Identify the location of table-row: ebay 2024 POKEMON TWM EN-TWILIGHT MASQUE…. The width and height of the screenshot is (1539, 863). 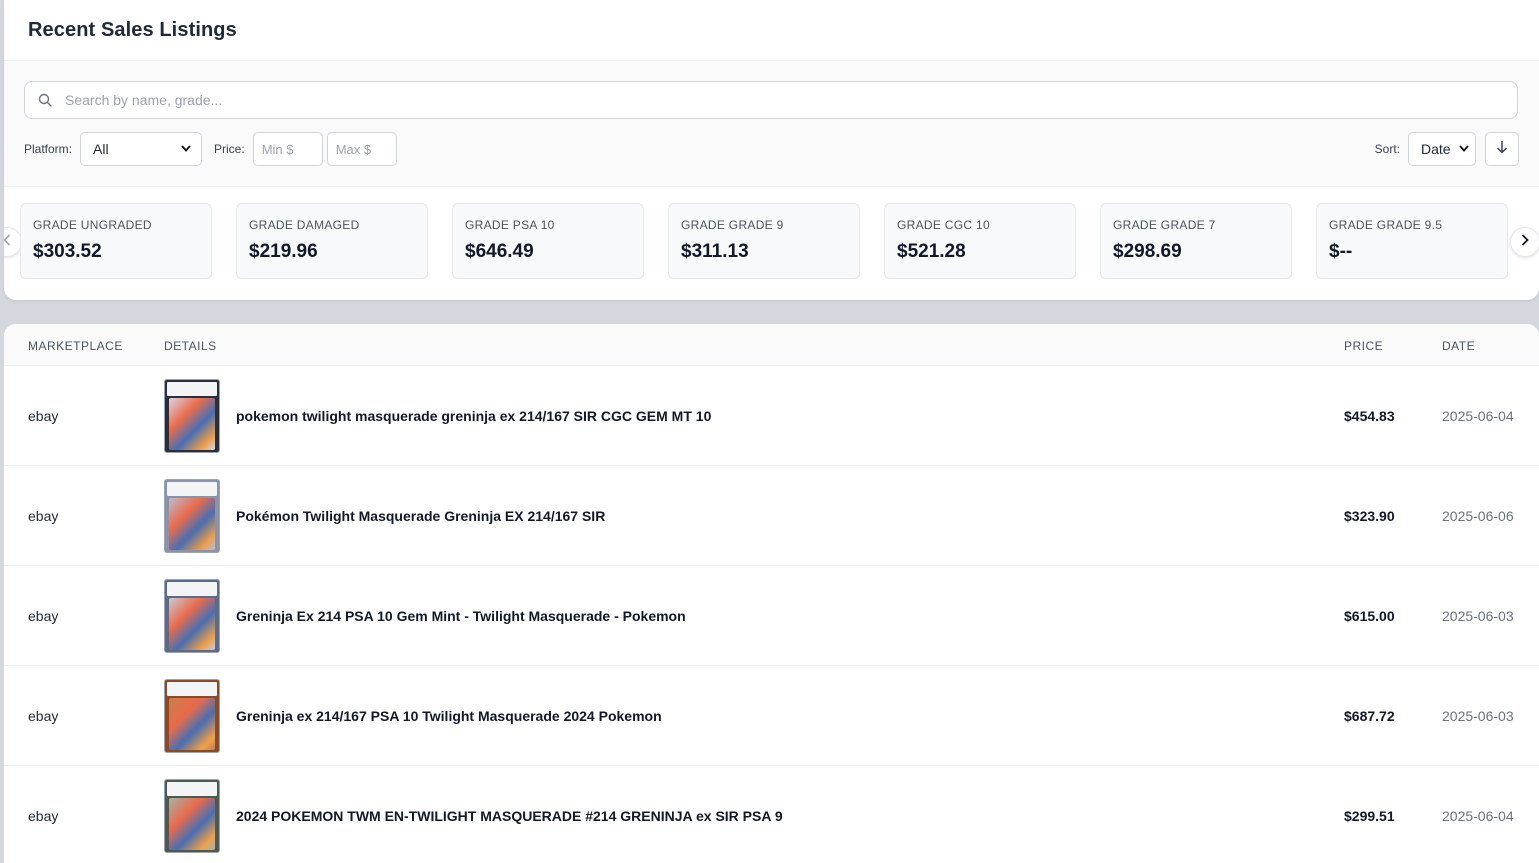
(771, 814).